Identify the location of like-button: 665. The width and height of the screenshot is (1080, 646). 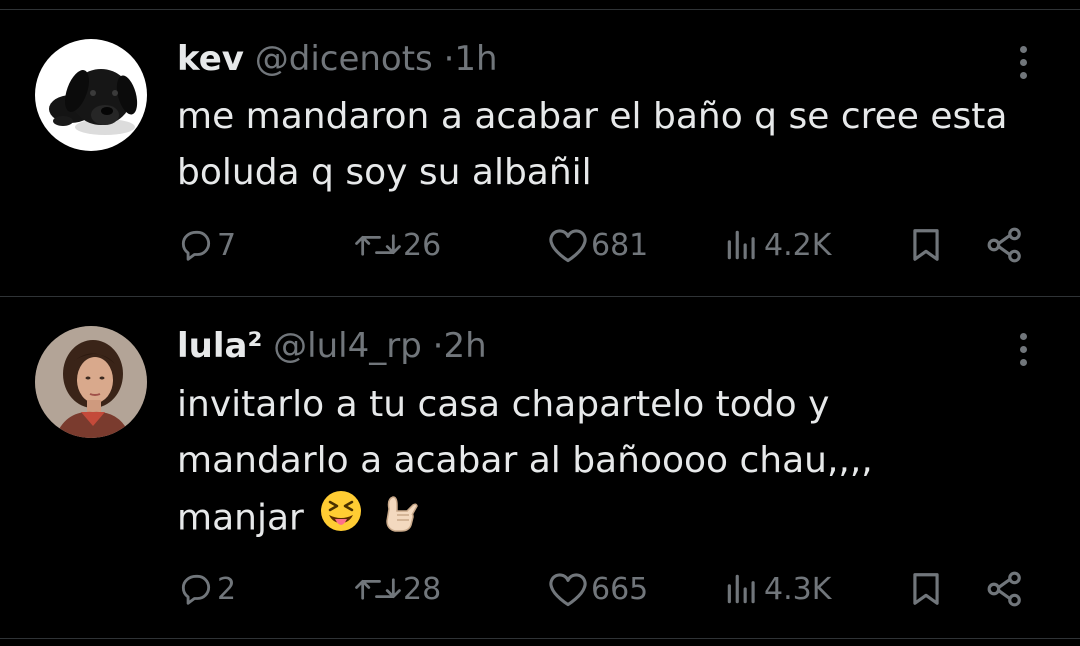
(597, 589).